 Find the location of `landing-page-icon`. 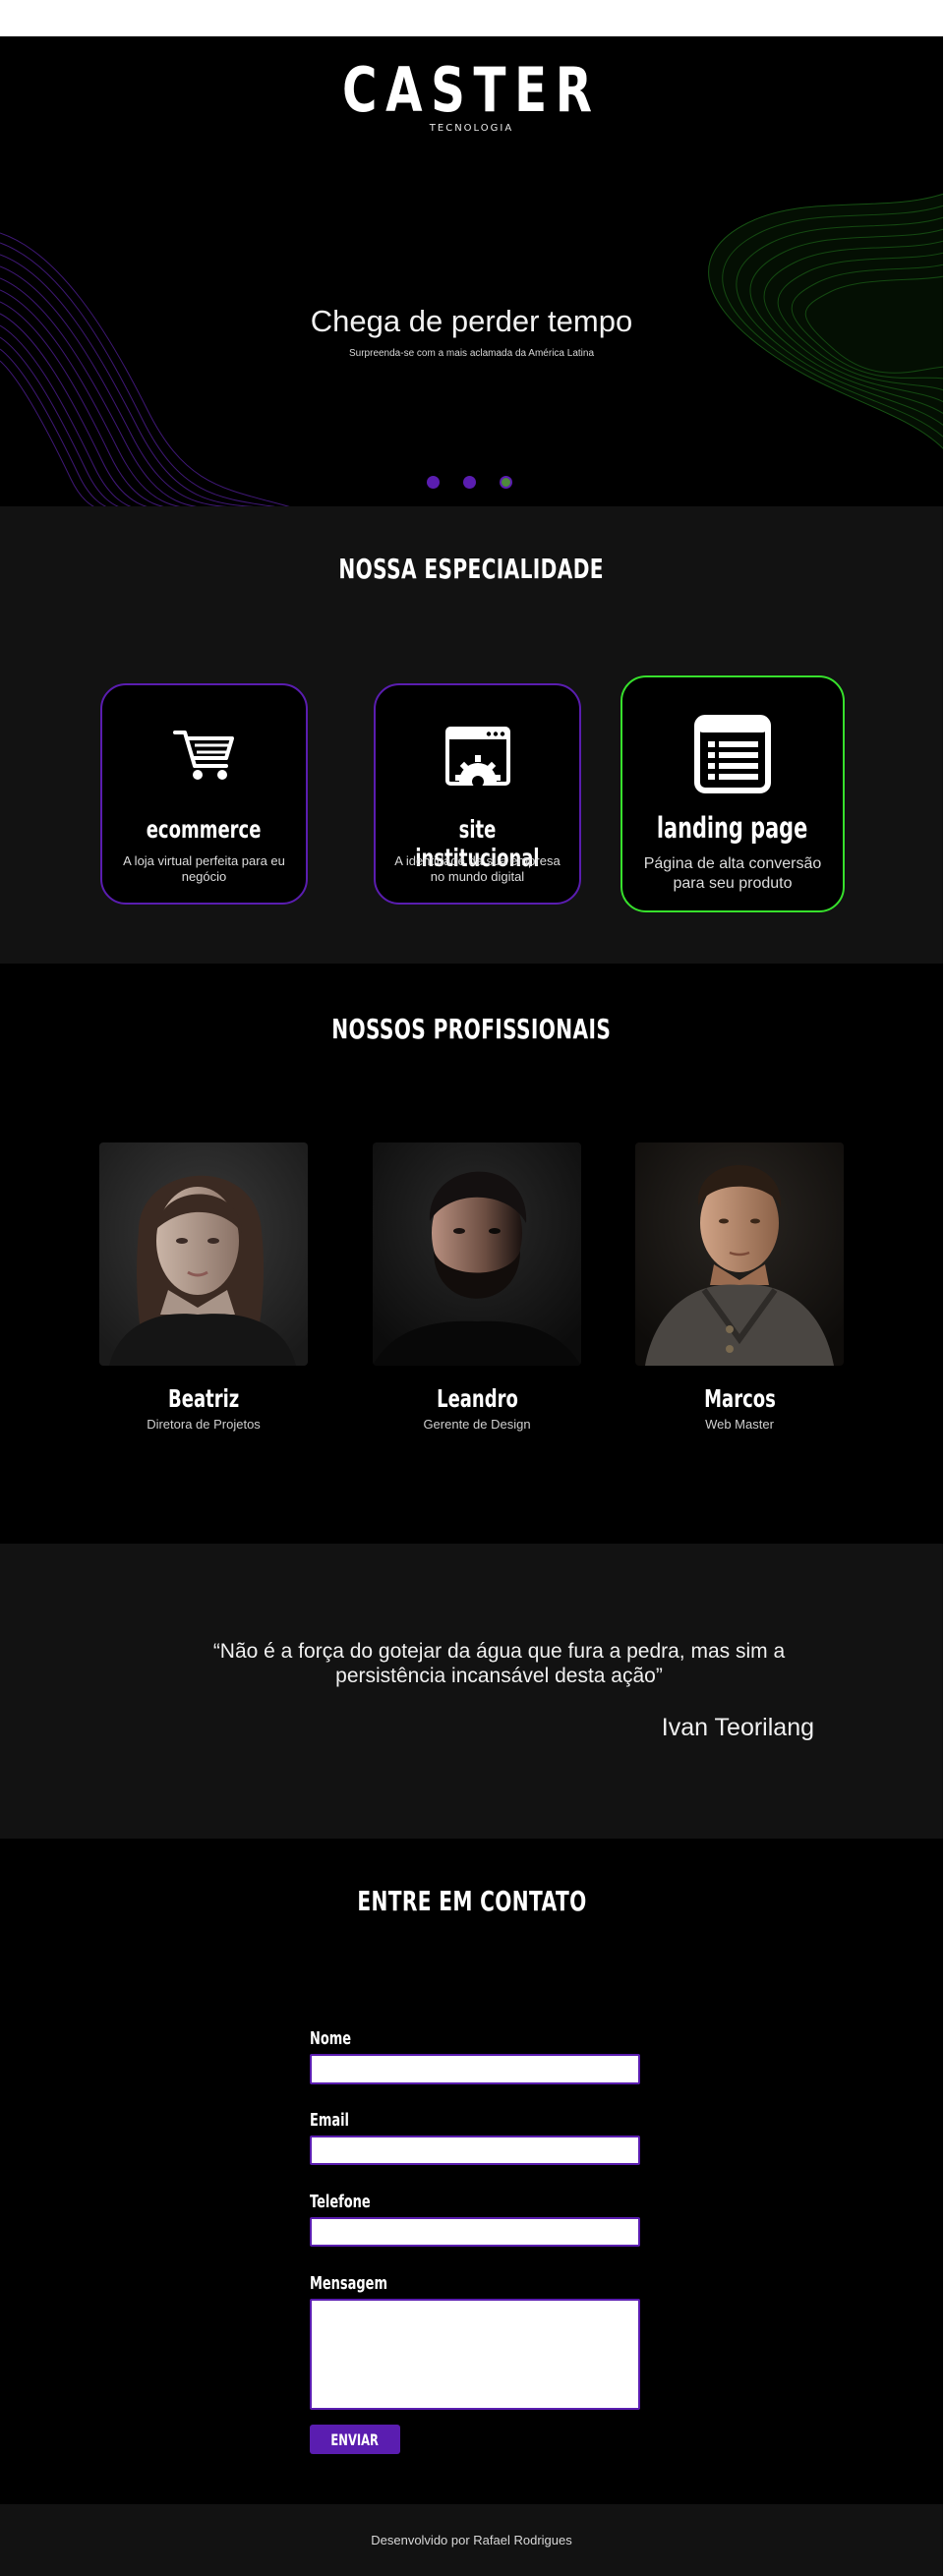

landing-page-icon is located at coordinates (733, 754).